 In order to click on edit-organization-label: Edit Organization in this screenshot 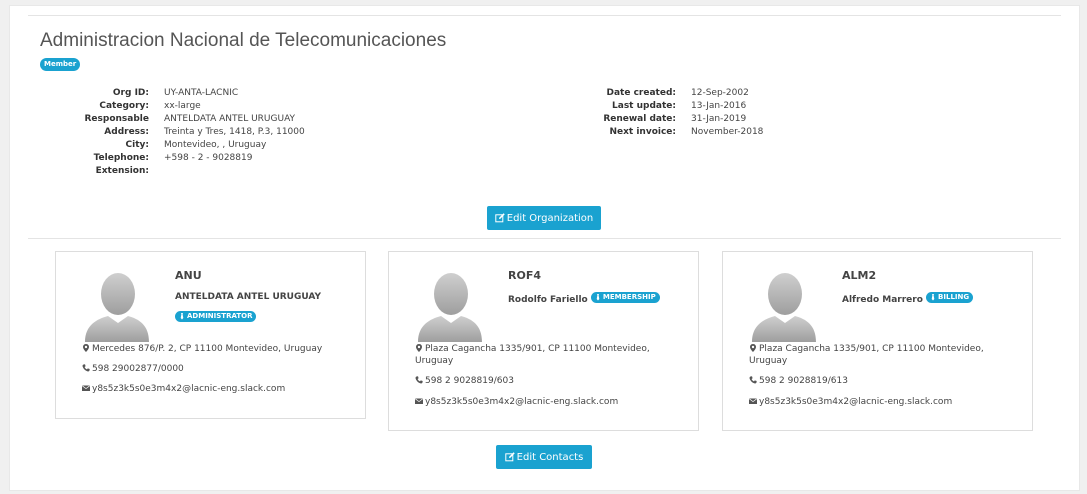, I will do `click(550, 218)`.